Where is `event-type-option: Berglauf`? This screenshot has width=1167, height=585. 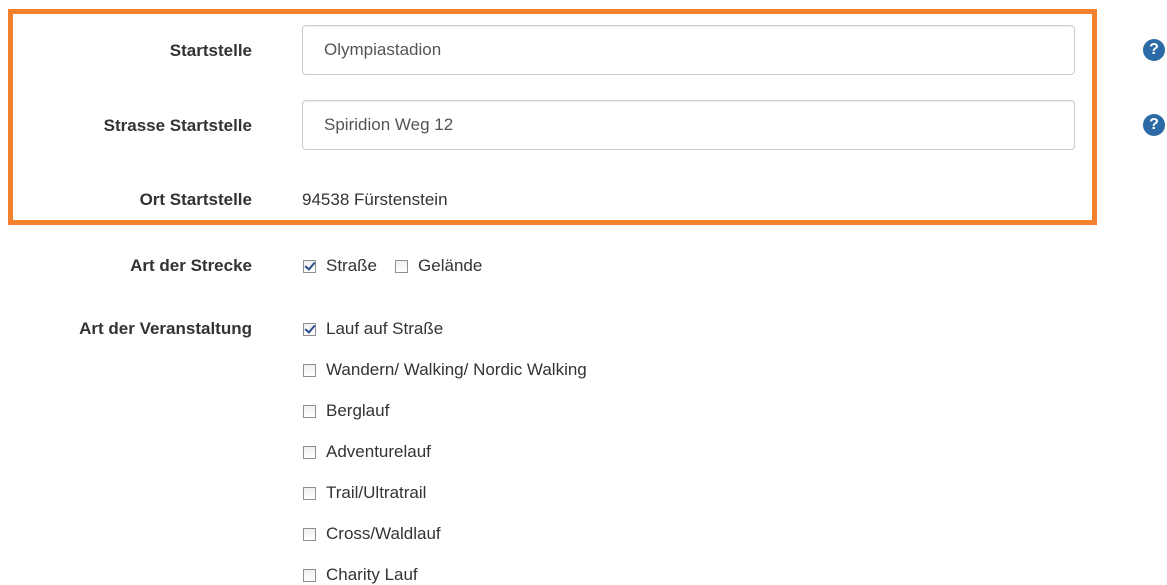 event-type-option: Berglauf is located at coordinates (346, 411).